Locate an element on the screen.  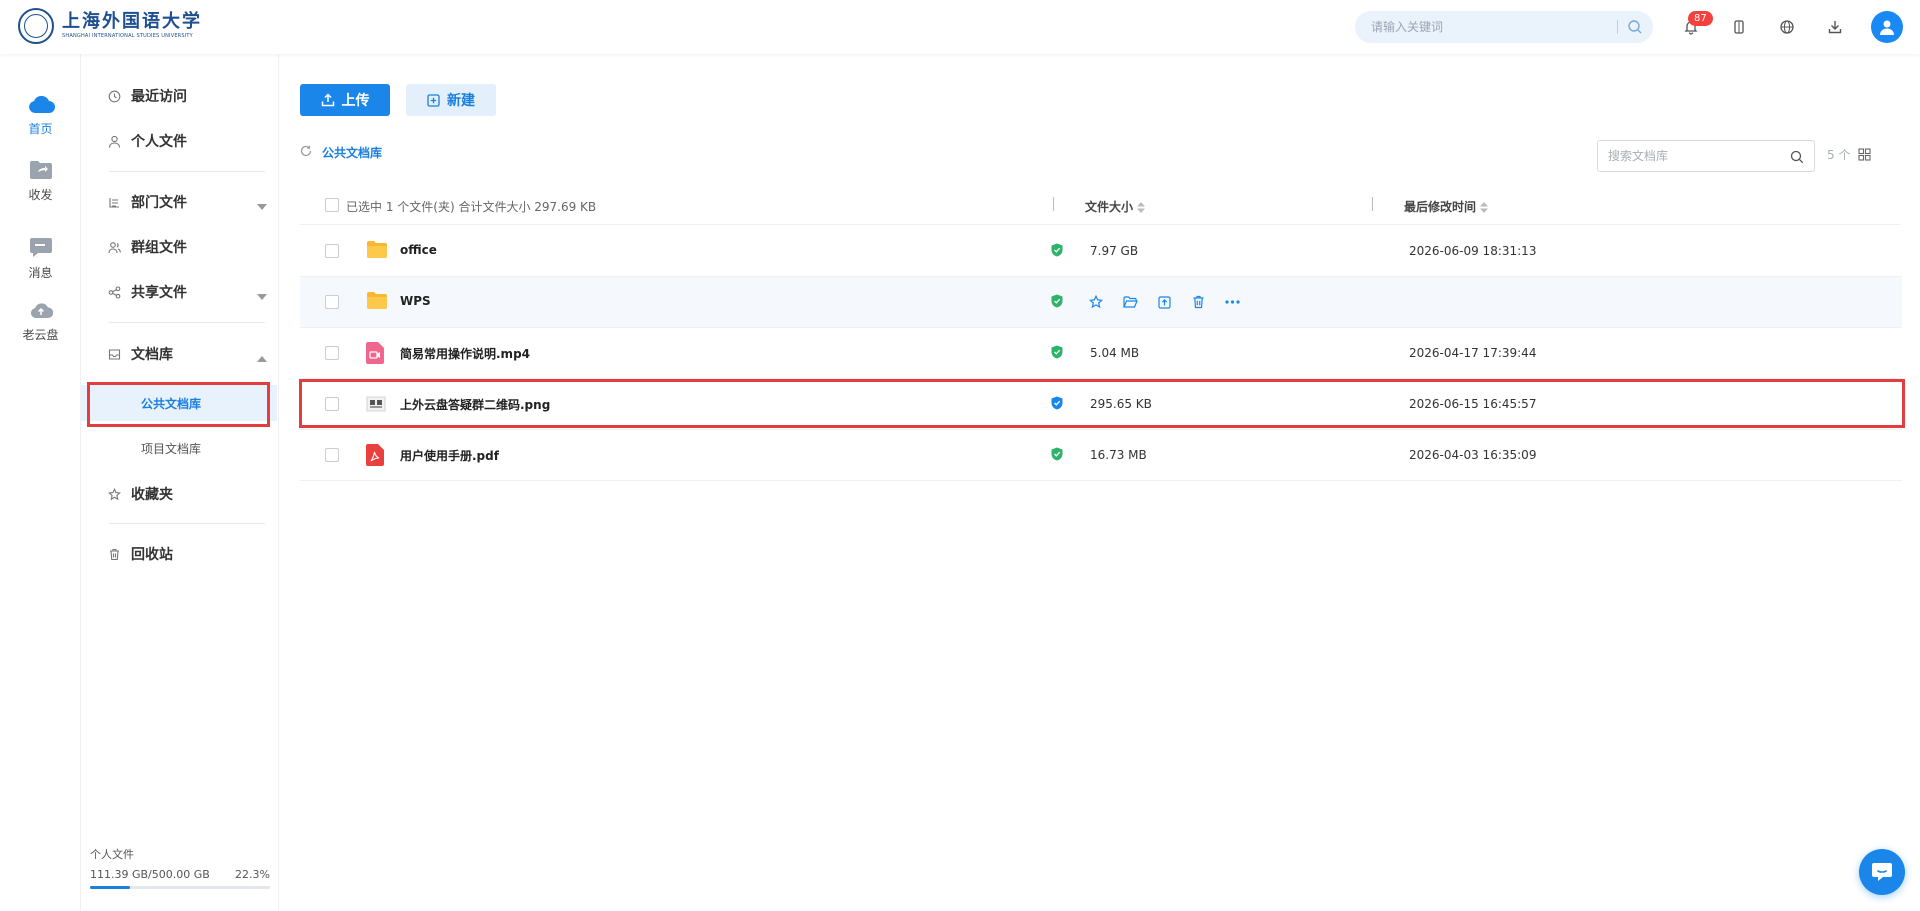
file-name: 简易常用操作说明.mp4 is located at coordinates (465, 353).